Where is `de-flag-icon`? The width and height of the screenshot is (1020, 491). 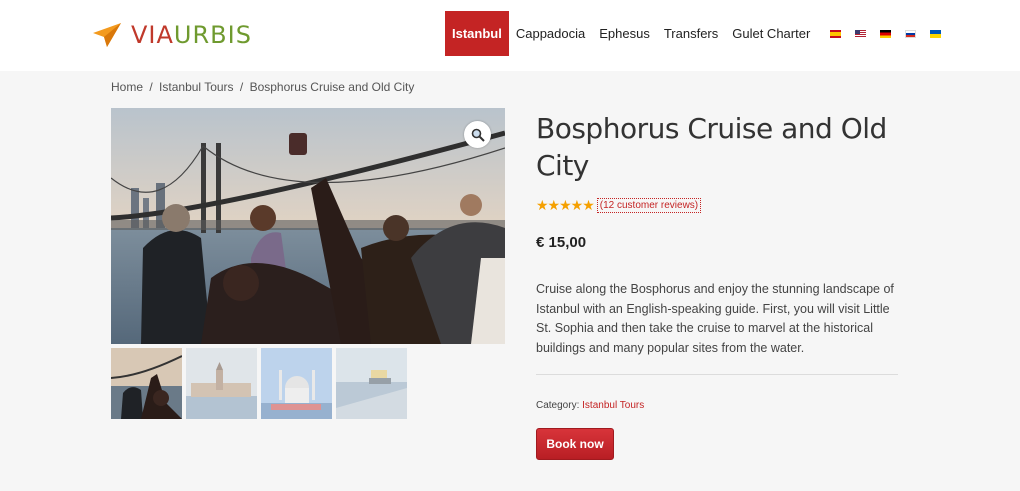
de-flag-icon is located at coordinates (886, 33).